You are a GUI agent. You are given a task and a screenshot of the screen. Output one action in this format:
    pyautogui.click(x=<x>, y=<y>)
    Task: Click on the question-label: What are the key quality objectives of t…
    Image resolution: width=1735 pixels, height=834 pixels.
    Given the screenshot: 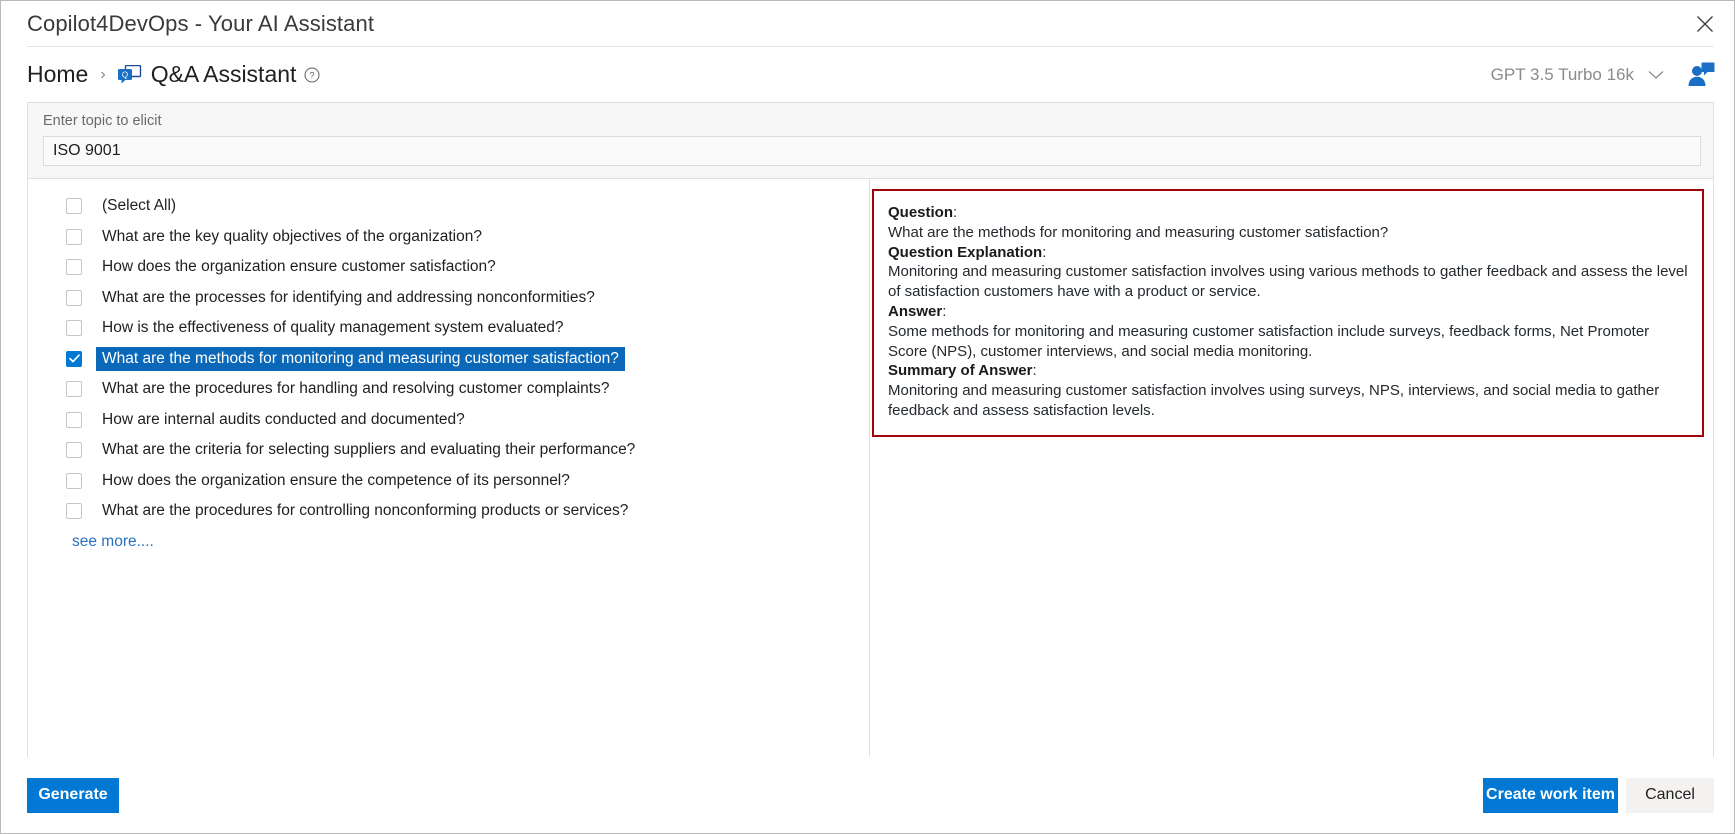 What is the action you would take?
    pyautogui.click(x=292, y=236)
    